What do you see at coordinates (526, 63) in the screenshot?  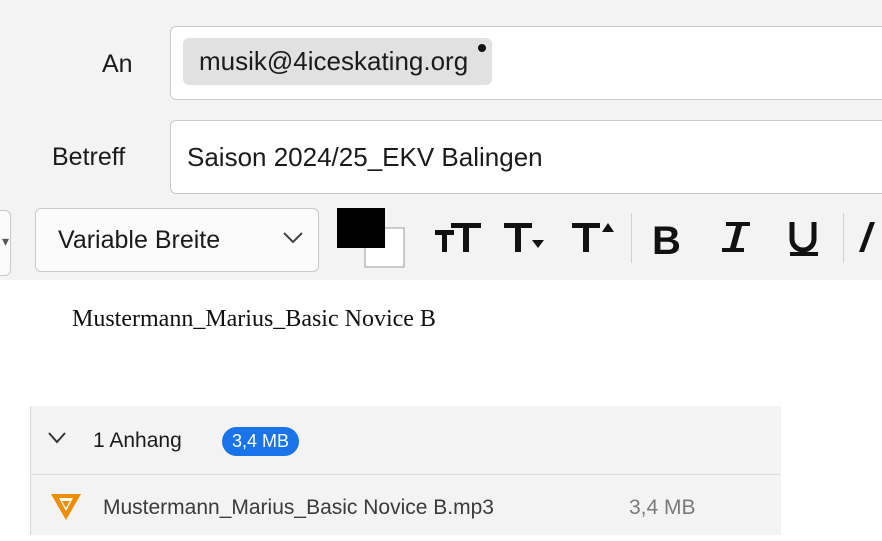 I see `to-field: musik@4iceskating.org` at bounding box center [526, 63].